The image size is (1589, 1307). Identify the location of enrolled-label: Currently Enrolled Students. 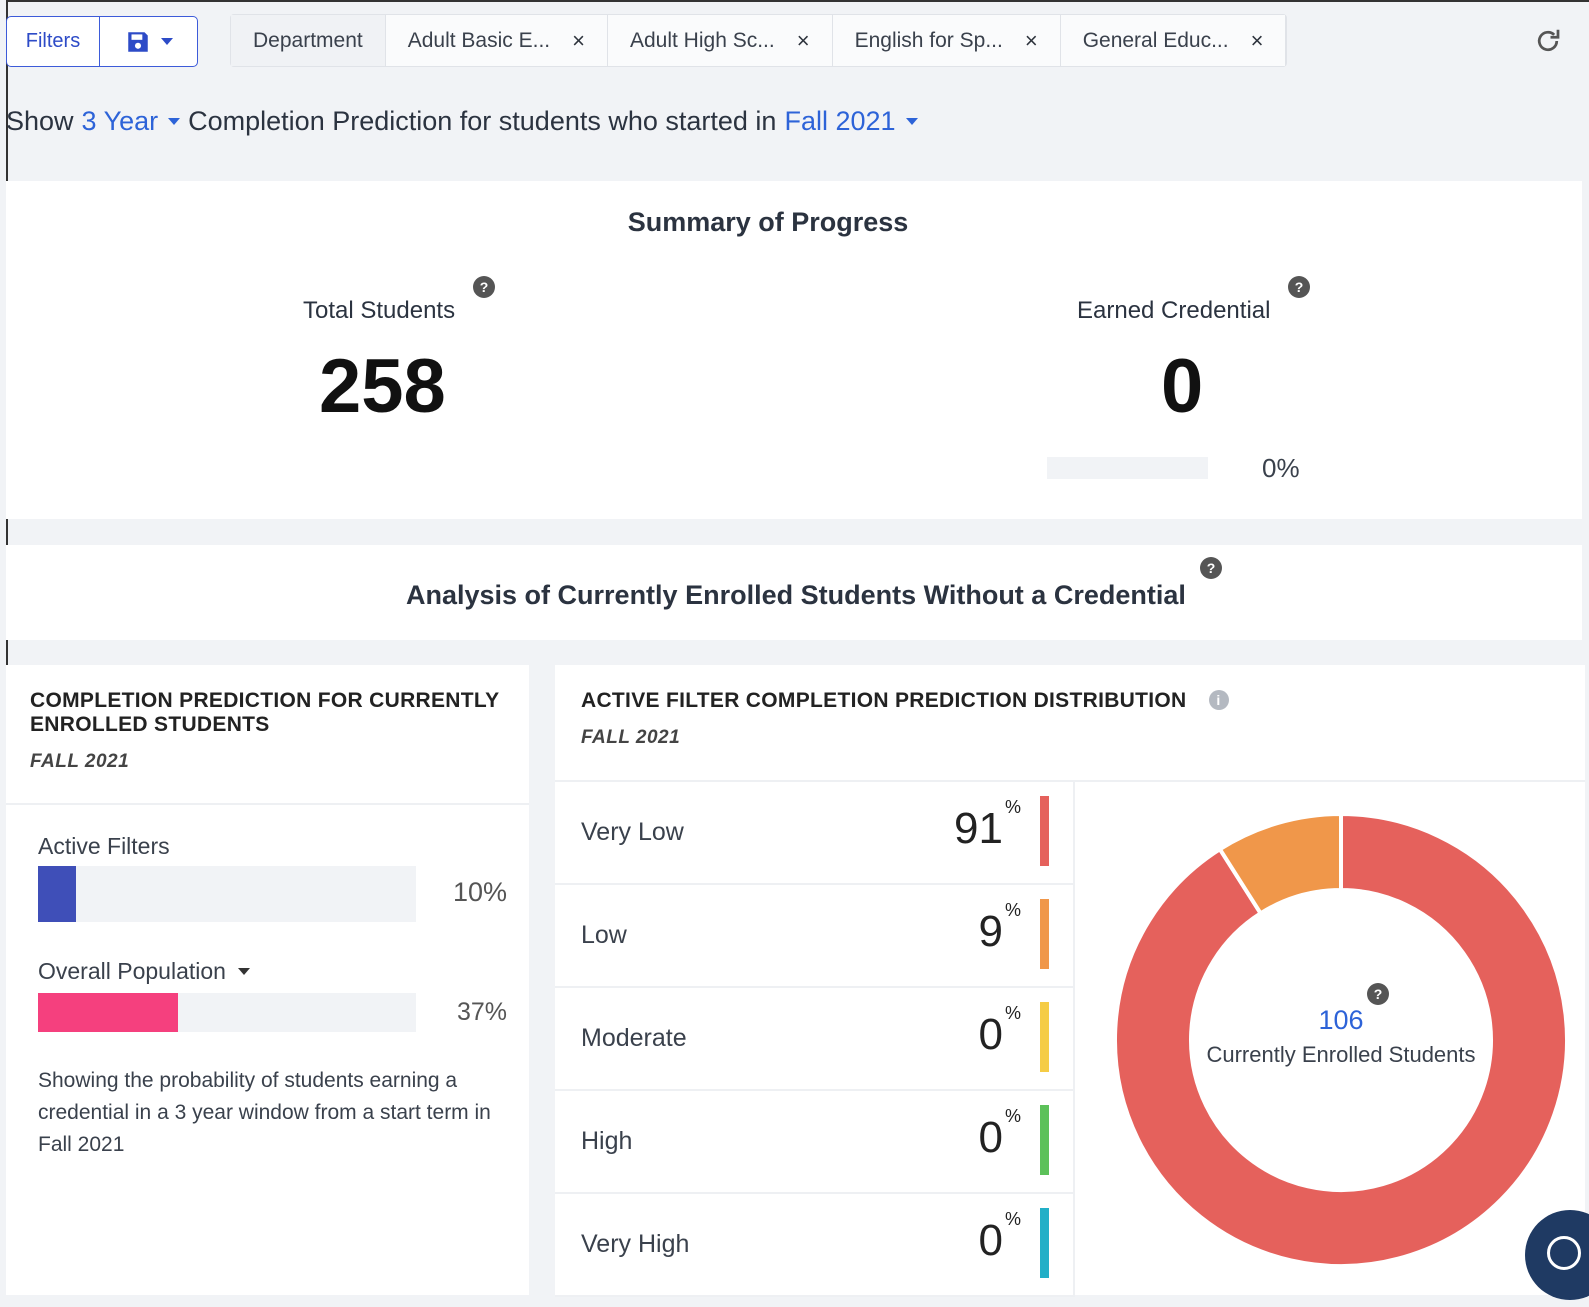
(1341, 1054).